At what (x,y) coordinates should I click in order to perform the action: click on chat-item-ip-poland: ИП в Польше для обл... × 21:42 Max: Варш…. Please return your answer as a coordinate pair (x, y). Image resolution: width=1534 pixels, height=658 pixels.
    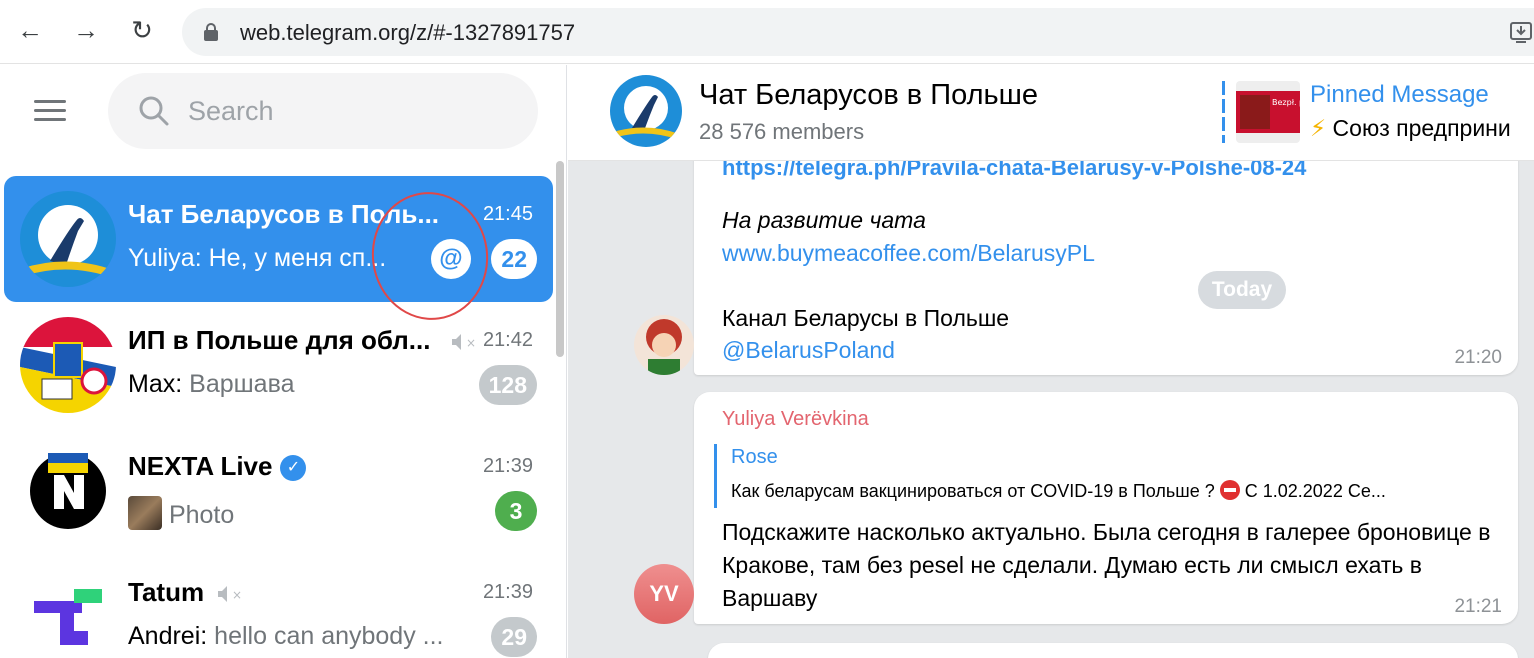
    Looking at the image, I should click on (278, 365).